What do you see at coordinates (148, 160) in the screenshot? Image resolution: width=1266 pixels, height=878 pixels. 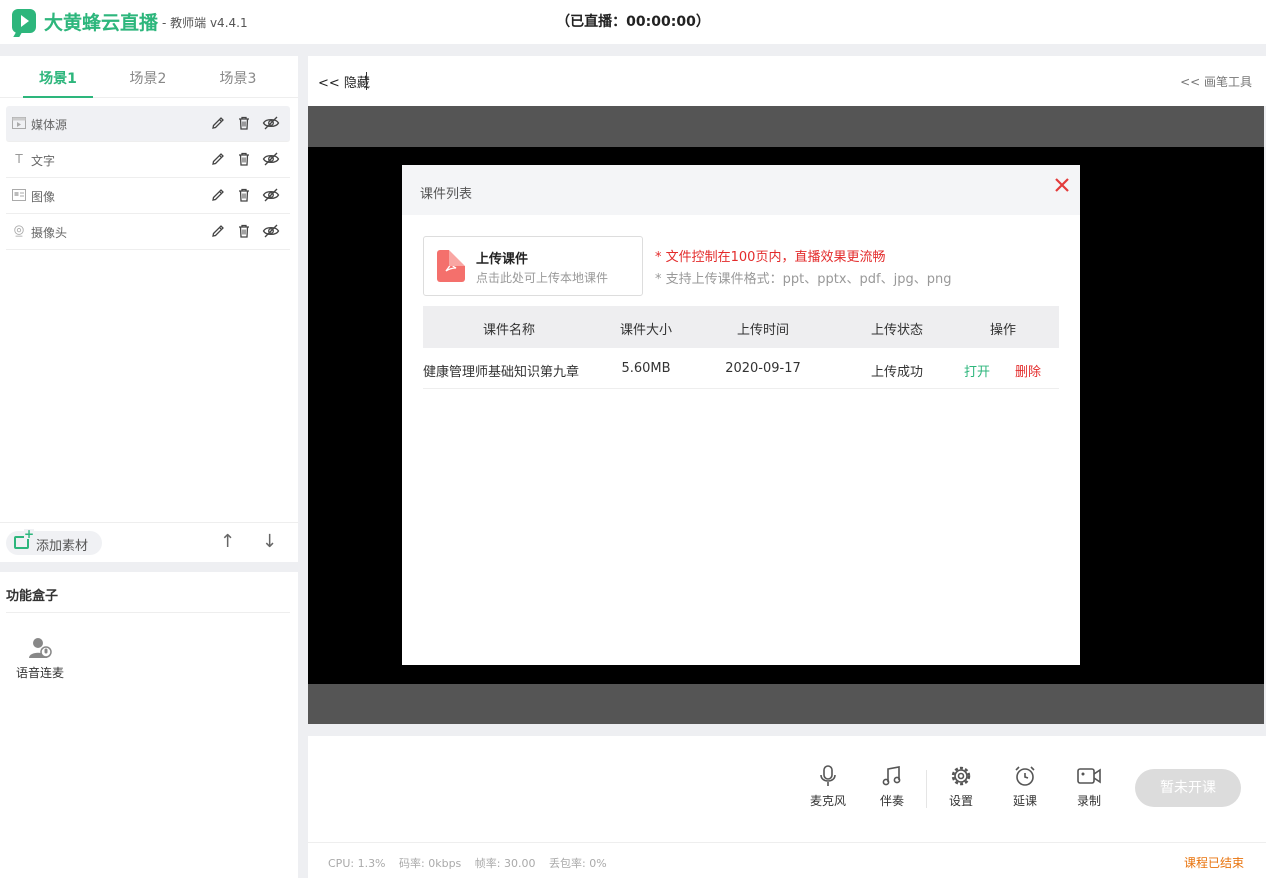 I see `source-item-text: T 文字` at bounding box center [148, 160].